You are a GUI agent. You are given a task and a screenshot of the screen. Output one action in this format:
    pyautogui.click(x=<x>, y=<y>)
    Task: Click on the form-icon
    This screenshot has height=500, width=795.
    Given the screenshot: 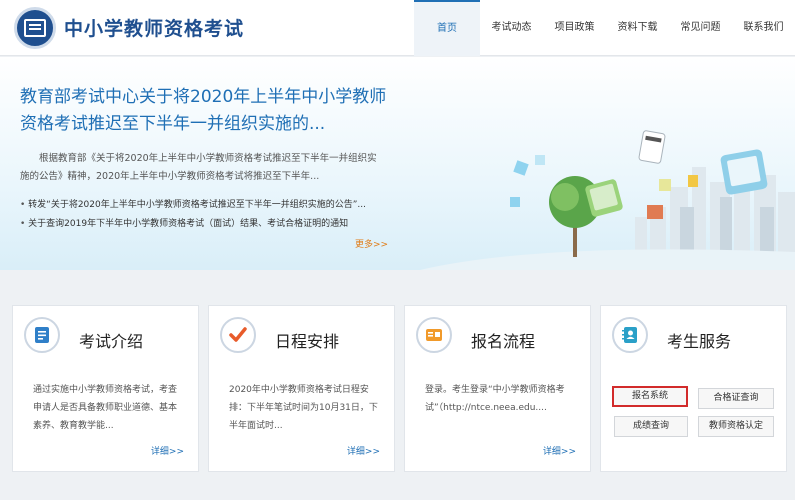 What is the action you would take?
    pyautogui.click(x=434, y=335)
    